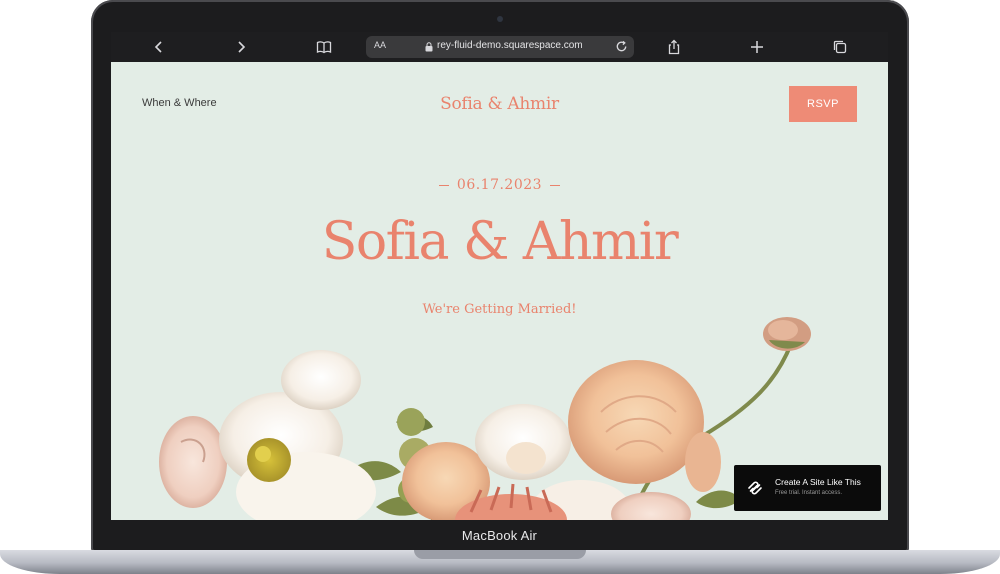  I want to click on share-icon, so click(674, 47).